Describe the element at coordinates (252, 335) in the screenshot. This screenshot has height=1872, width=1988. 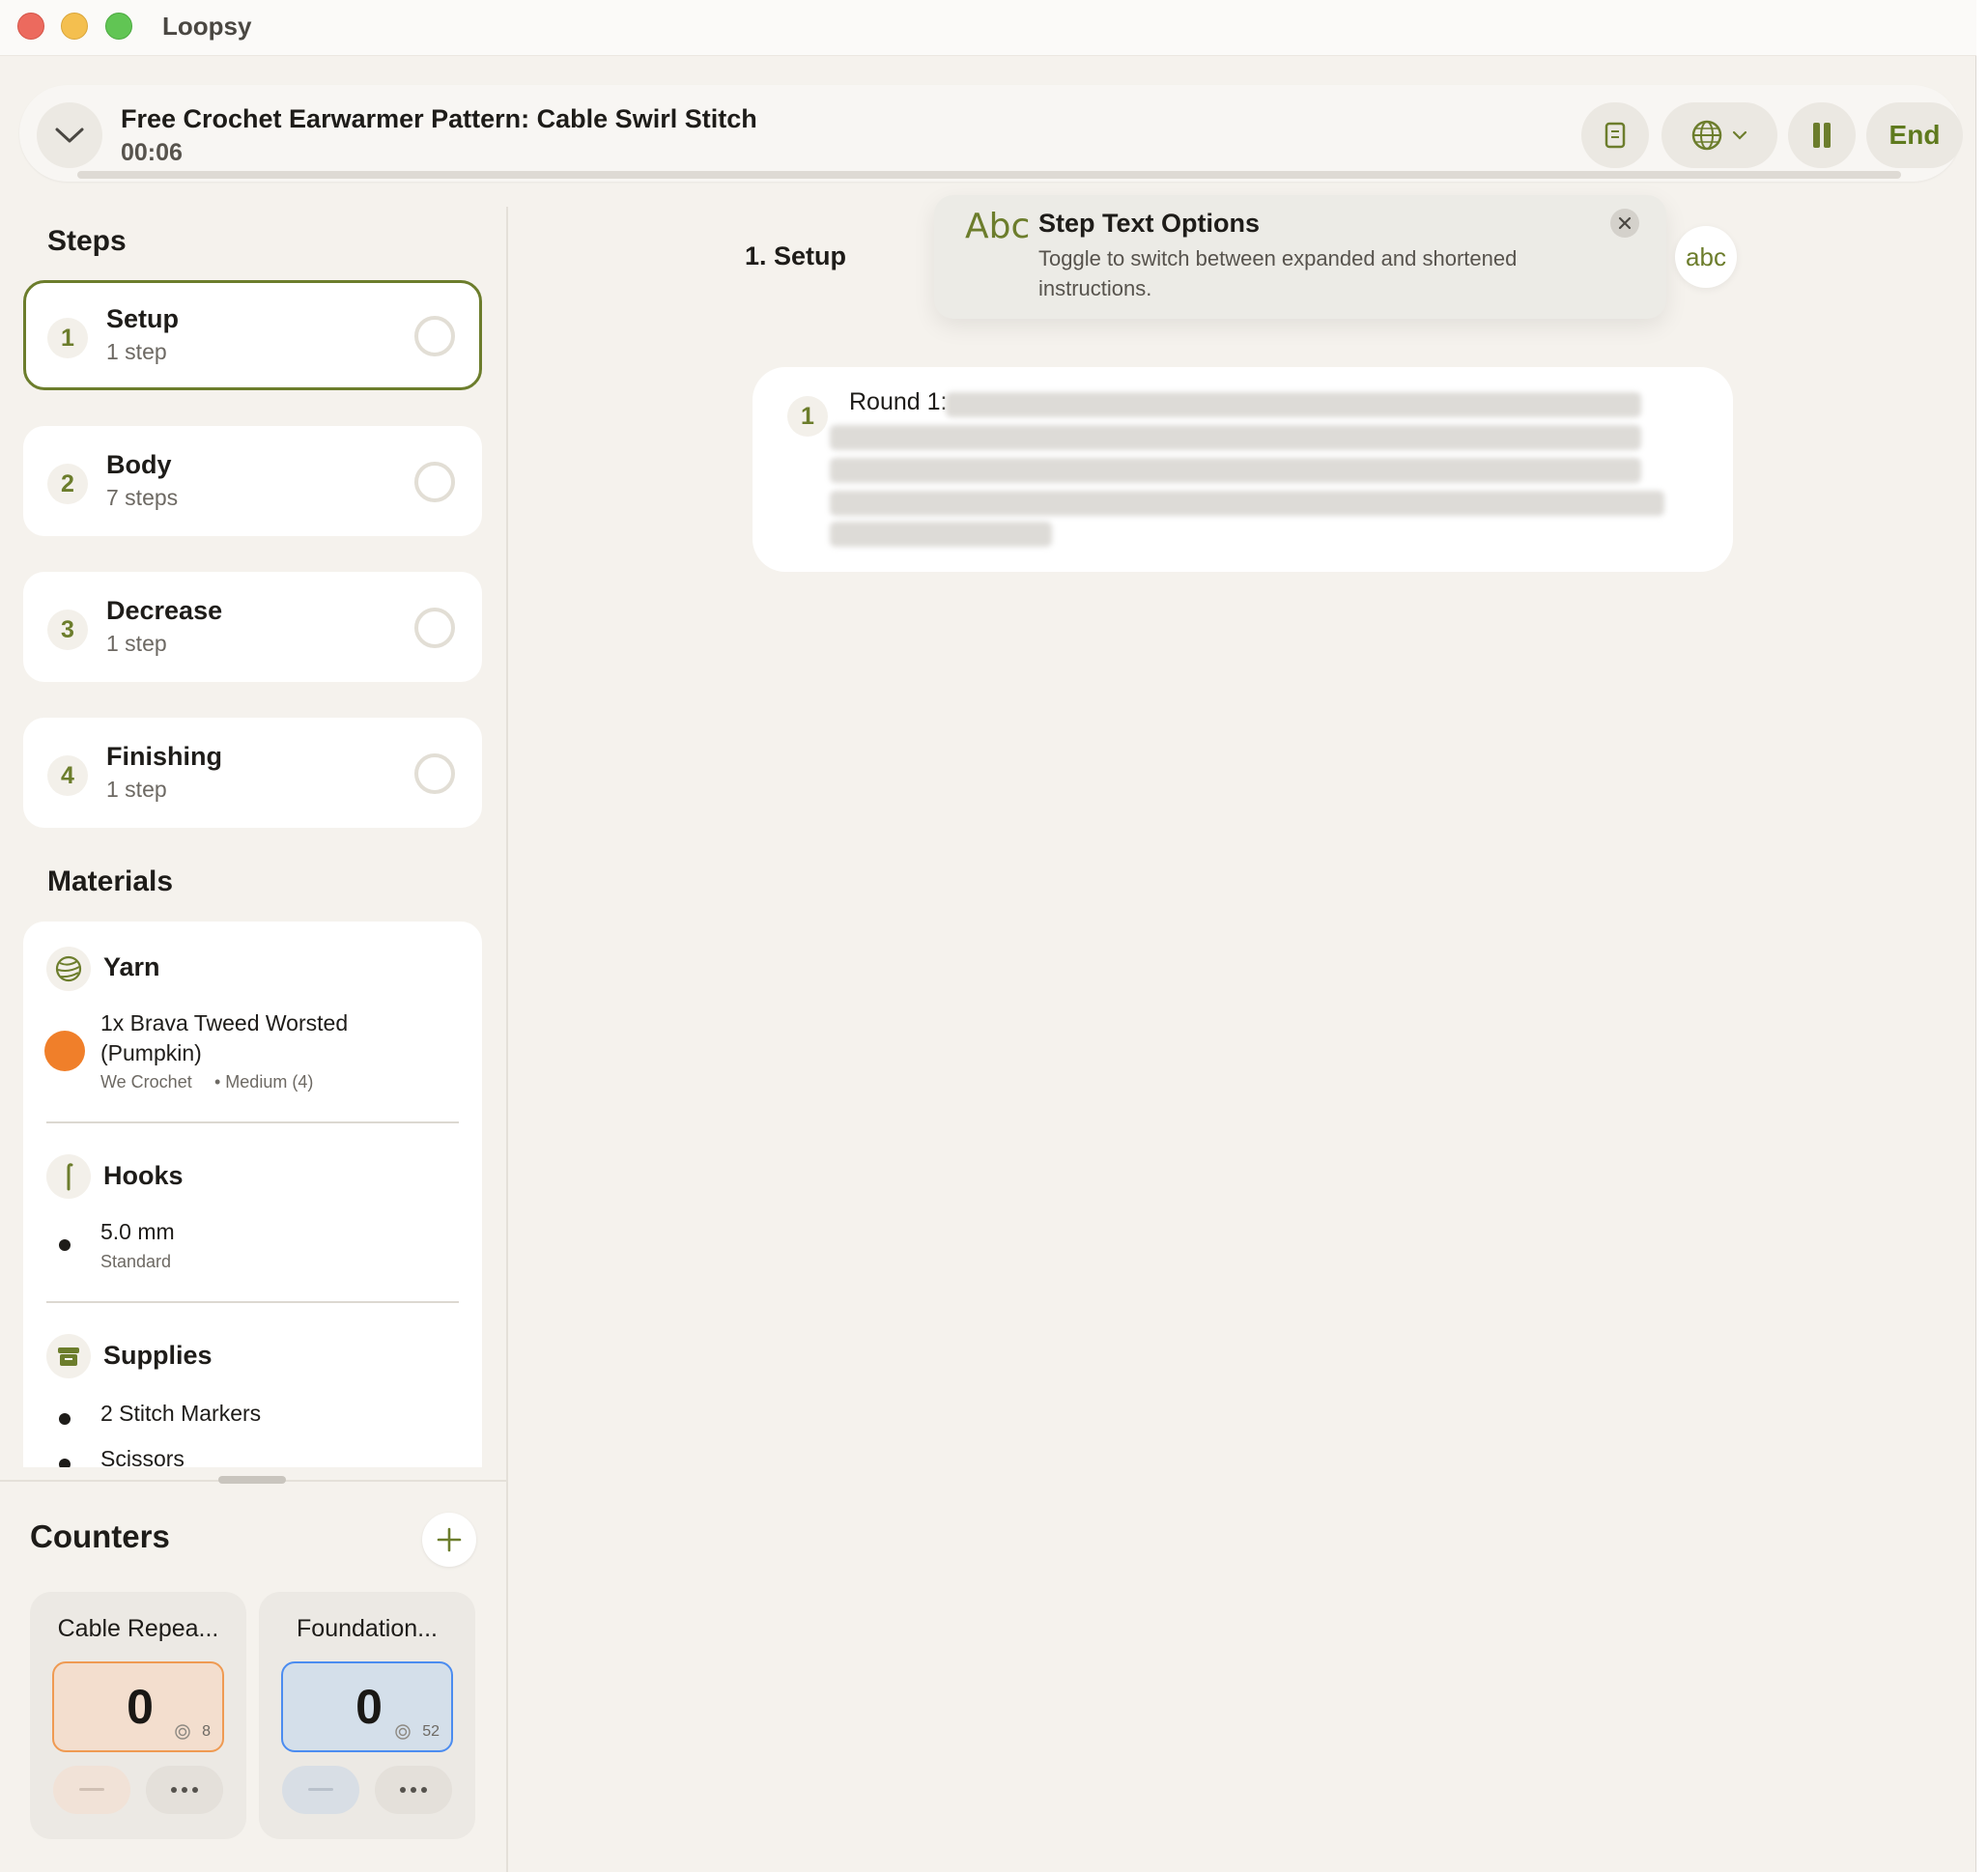
I see `step-card-setup: 1 Setup 1 step` at that location.